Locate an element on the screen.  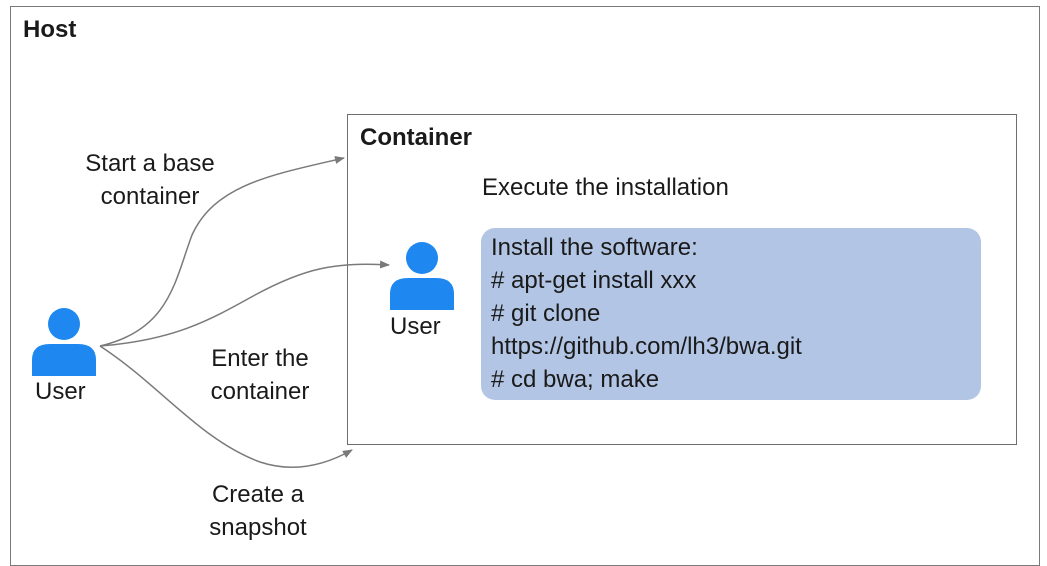
edge-label-start-container: Start a base container is located at coordinates (150, 180).